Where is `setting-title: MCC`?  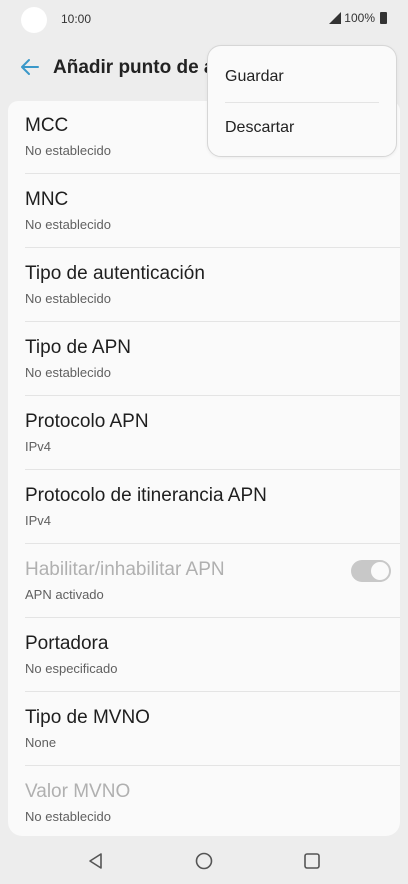
setting-title: MCC is located at coordinates (47, 125).